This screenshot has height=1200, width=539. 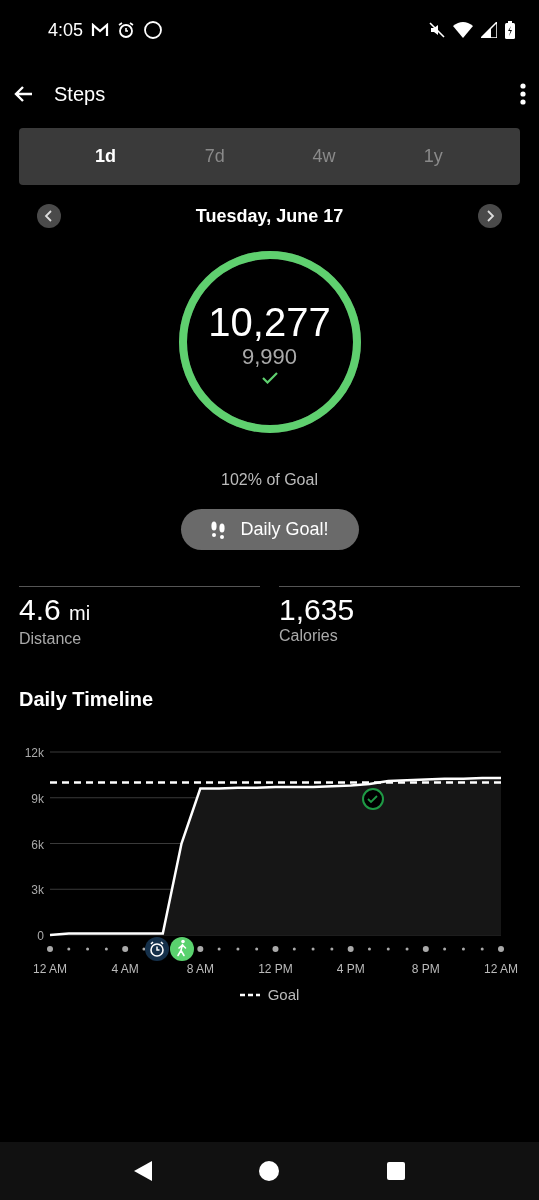 I want to click on period-tab: 7d, so click(x=215, y=156).